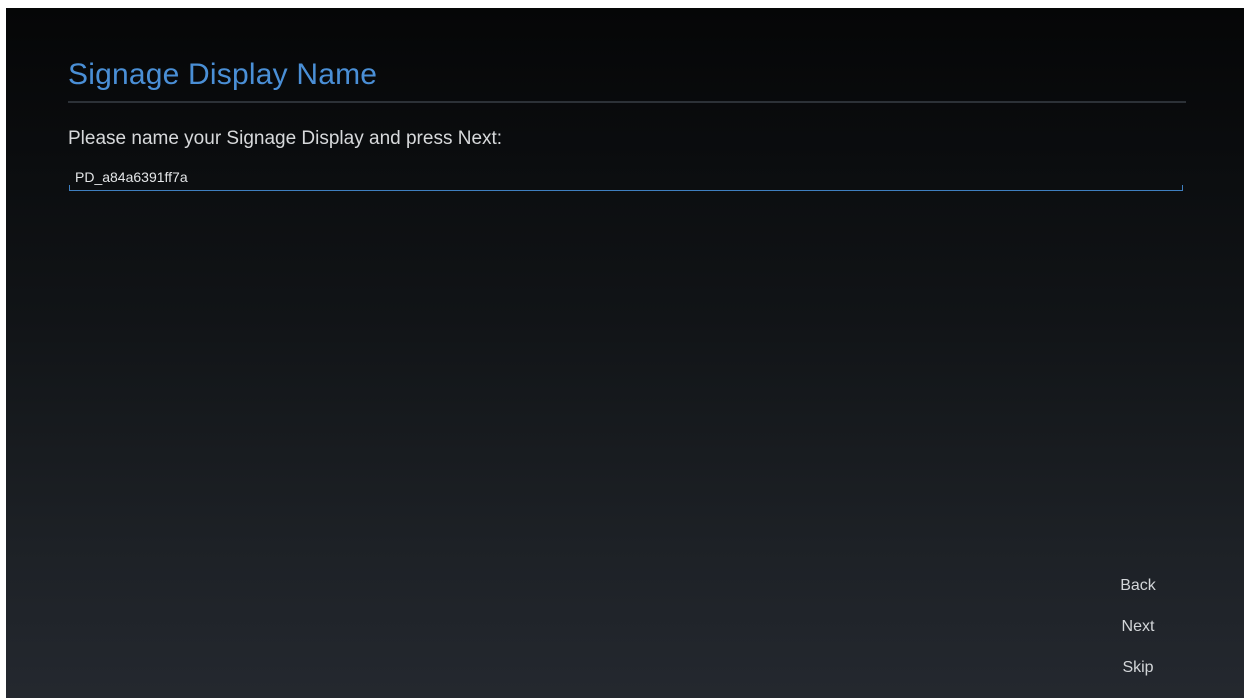 The height and width of the screenshot is (698, 1244). I want to click on field-corner-left, so click(69, 187).